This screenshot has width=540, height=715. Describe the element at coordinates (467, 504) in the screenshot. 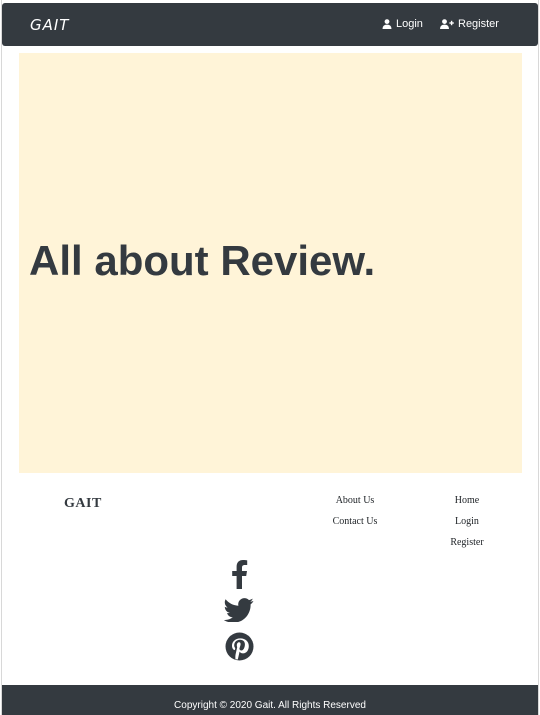

I see `footer-link-home: Home` at that location.